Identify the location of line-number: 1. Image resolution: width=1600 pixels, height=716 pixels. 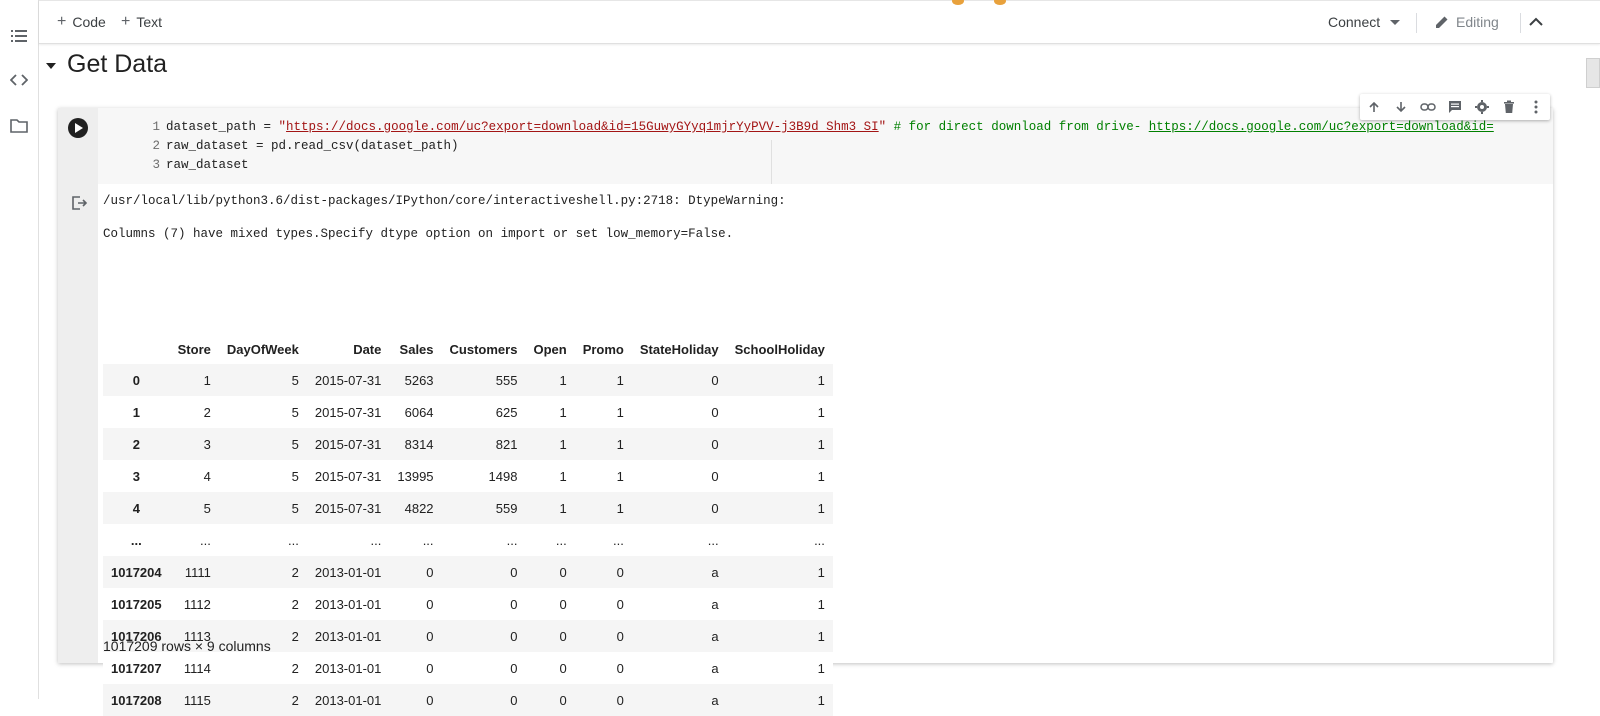
(156, 127).